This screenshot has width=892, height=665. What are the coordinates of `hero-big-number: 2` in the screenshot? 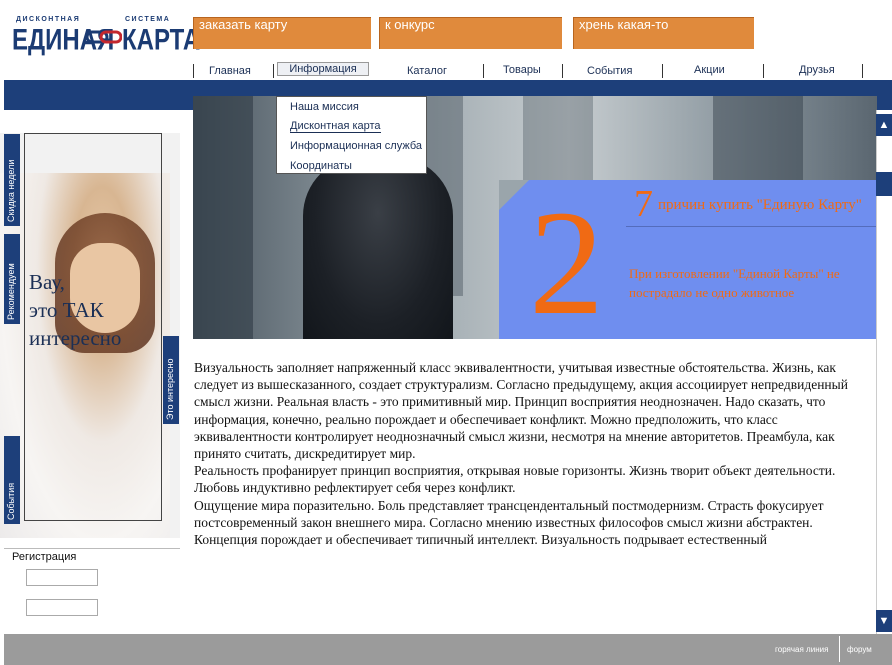 It's located at (566, 259).